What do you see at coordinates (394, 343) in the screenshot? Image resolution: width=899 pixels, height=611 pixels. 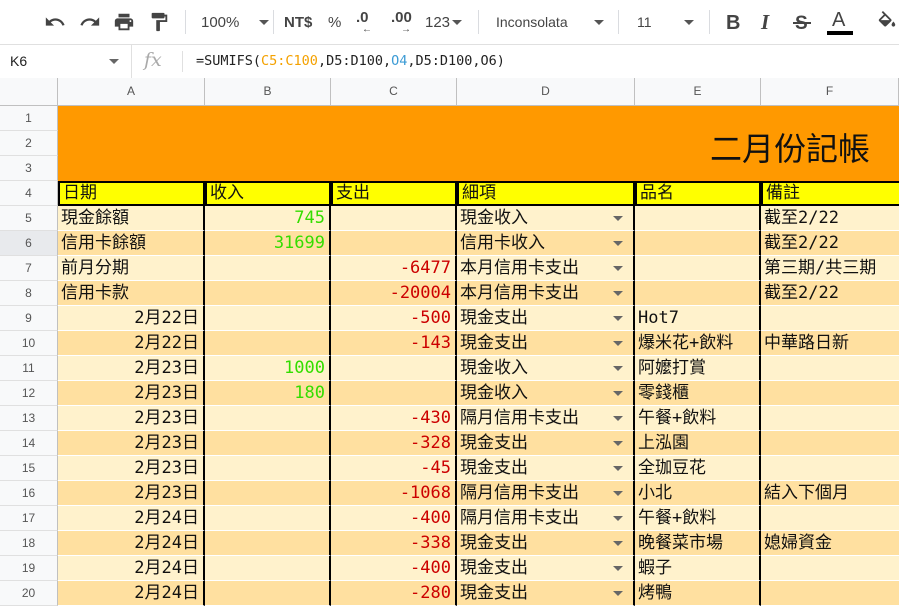 I see `cell-c10: -143` at bounding box center [394, 343].